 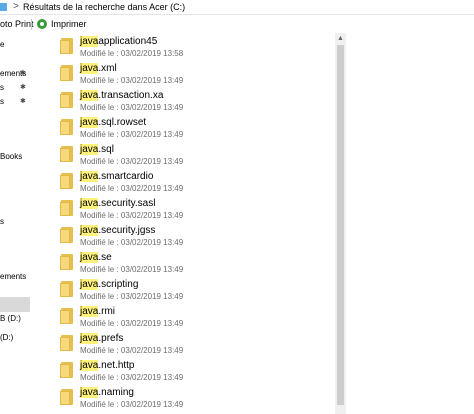 What do you see at coordinates (98, 68) in the screenshot?
I see `item-name: java.xml` at bounding box center [98, 68].